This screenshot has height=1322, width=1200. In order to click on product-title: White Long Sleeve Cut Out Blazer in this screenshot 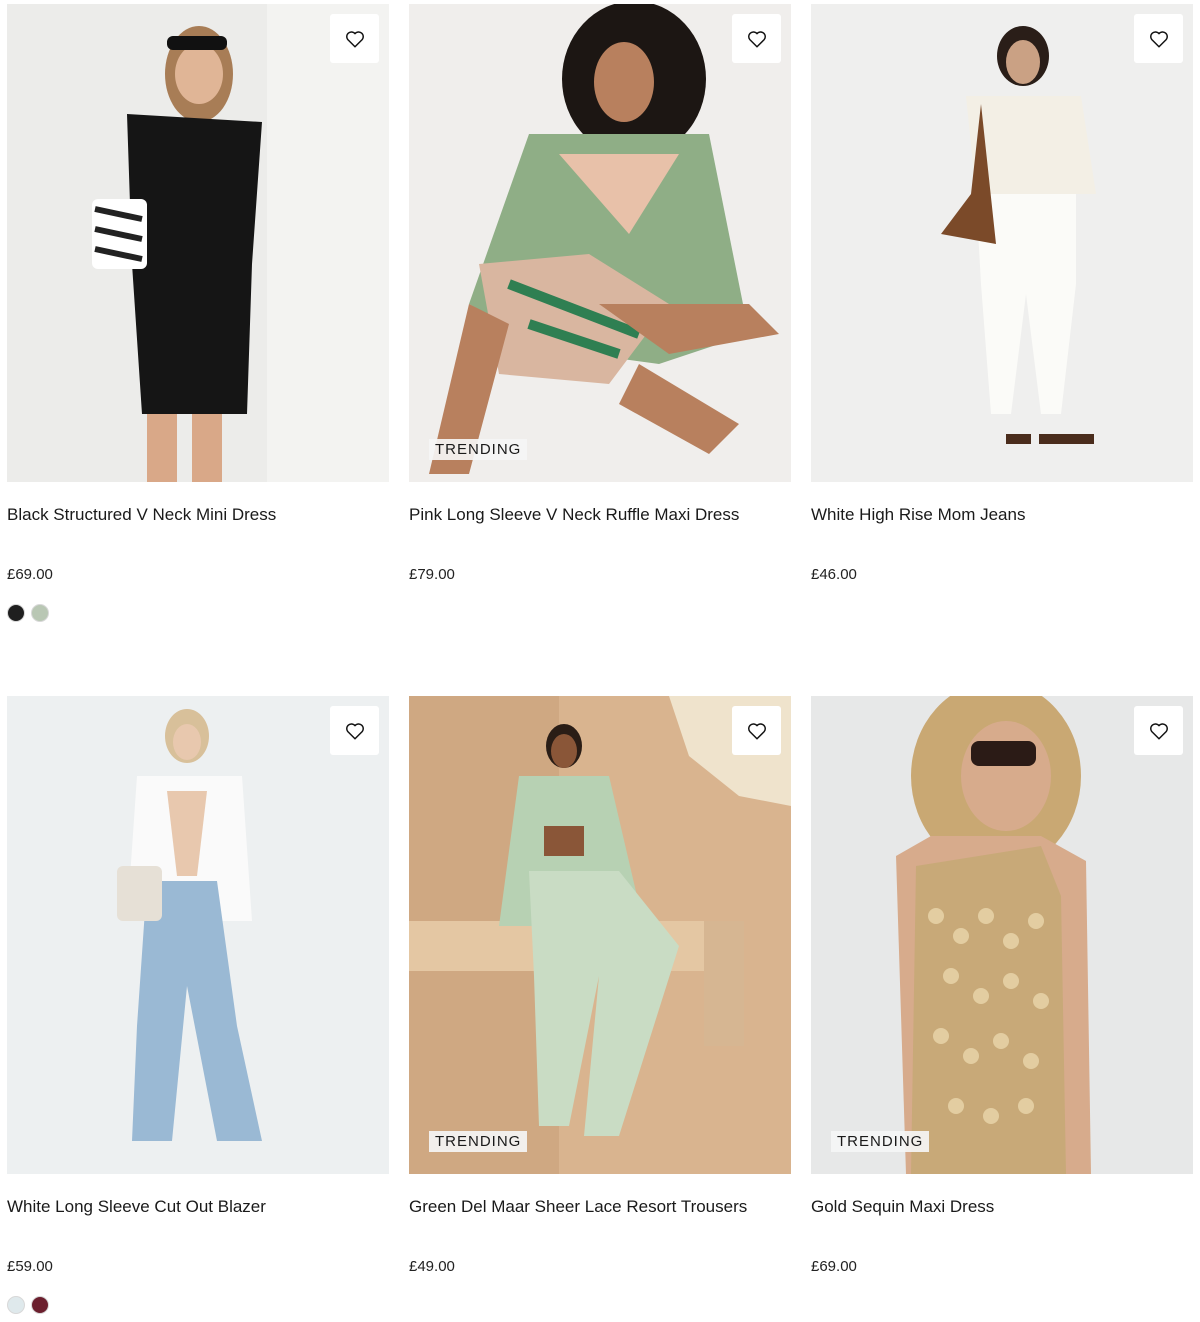, I will do `click(198, 1207)`.